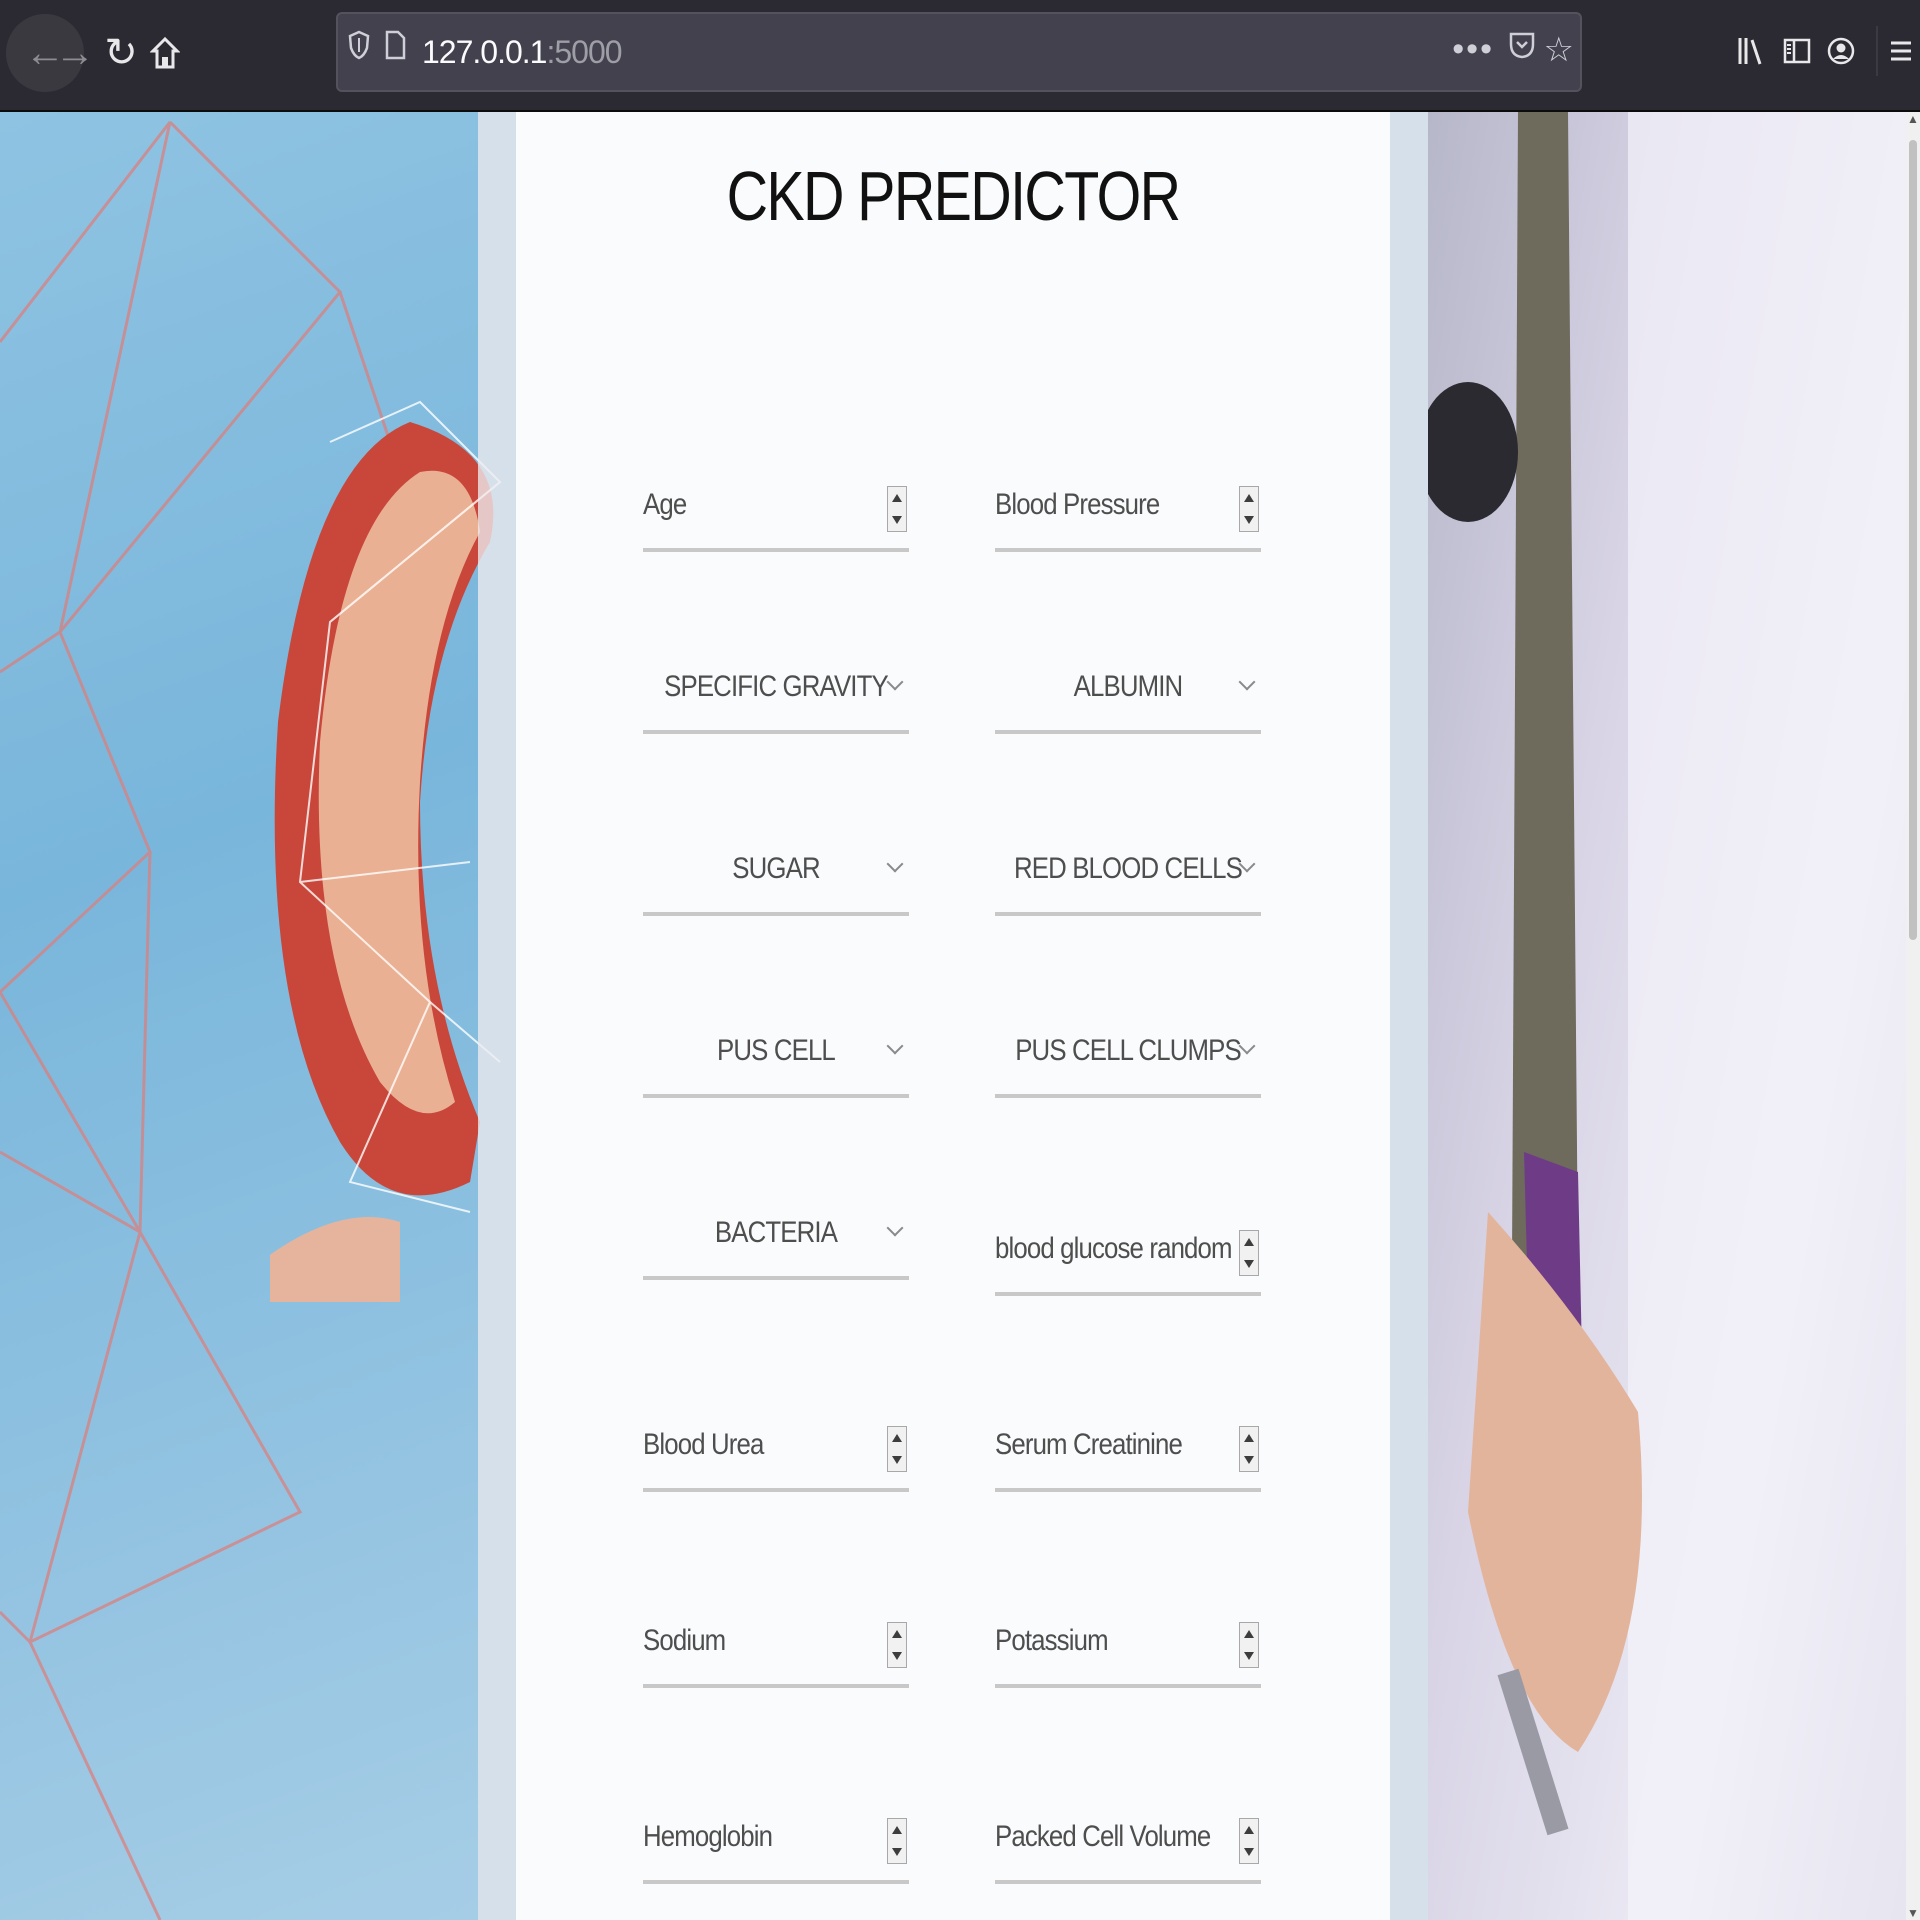 This screenshot has width=1920, height=1920. Describe the element at coordinates (1913, 1913) in the screenshot. I see `scroll-down-arrow-icon: ▼` at that location.